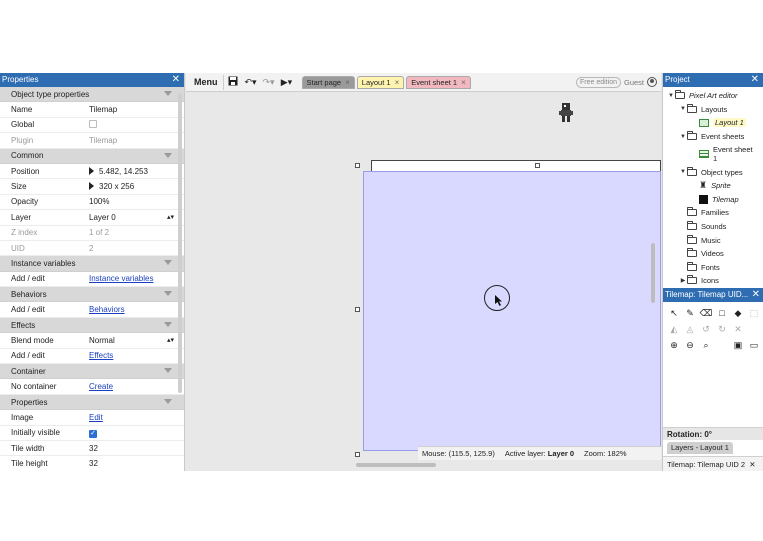 The height and width of the screenshot is (541, 763). Describe the element at coordinates (706, 313) in the screenshot. I see `eraser-tool-icon: ⌫` at that location.